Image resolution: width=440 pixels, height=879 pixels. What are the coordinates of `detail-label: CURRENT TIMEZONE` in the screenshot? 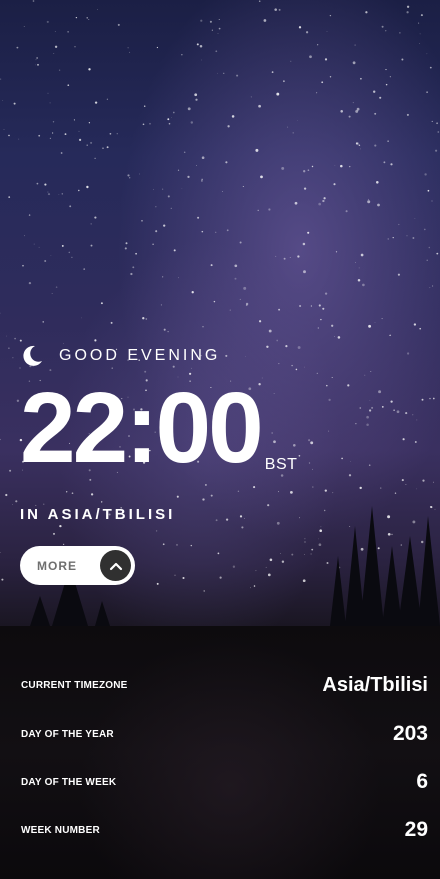 It's located at (74, 685).